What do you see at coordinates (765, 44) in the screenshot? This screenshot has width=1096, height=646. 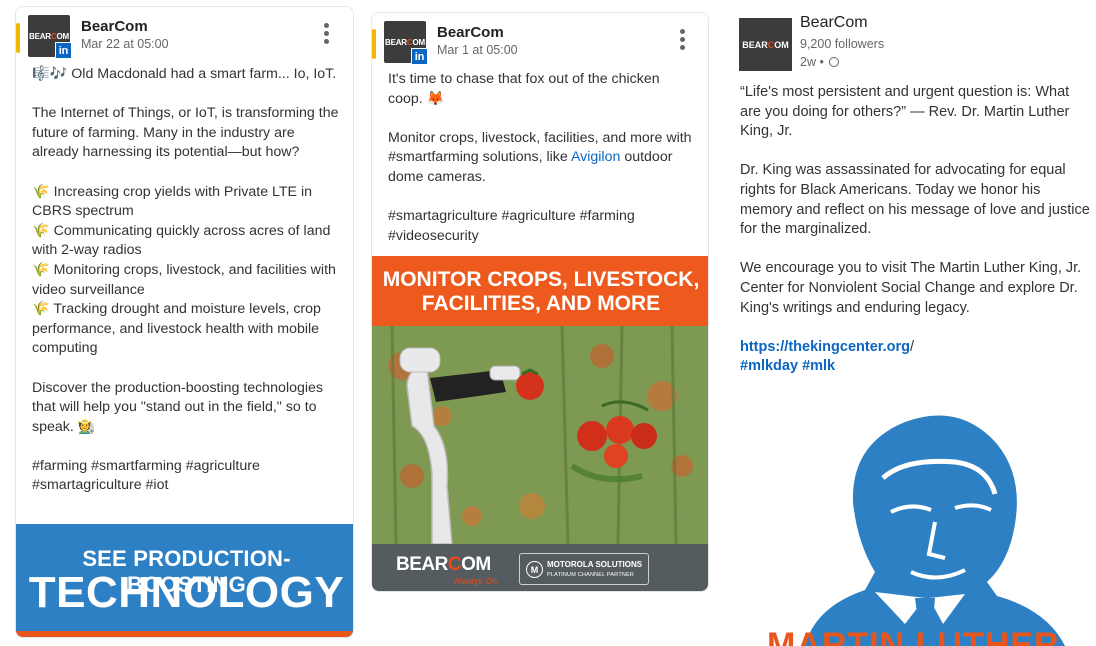 I see `company-logo: BEARCOM` at bounding box center [765, 44].